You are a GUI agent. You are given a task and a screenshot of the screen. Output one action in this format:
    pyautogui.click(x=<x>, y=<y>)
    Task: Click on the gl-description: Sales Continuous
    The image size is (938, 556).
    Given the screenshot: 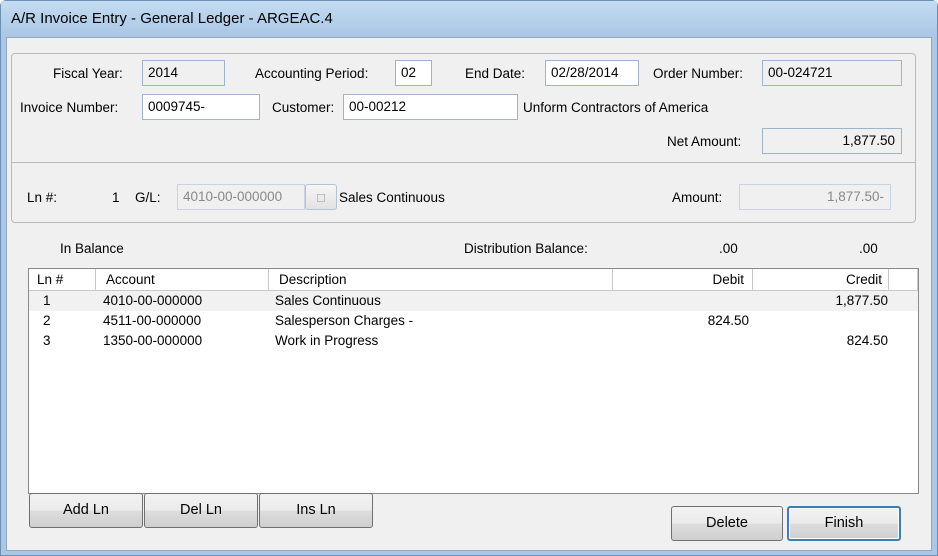 What is the action you would take?
    pyautogui.click(x=392, y=197)
    